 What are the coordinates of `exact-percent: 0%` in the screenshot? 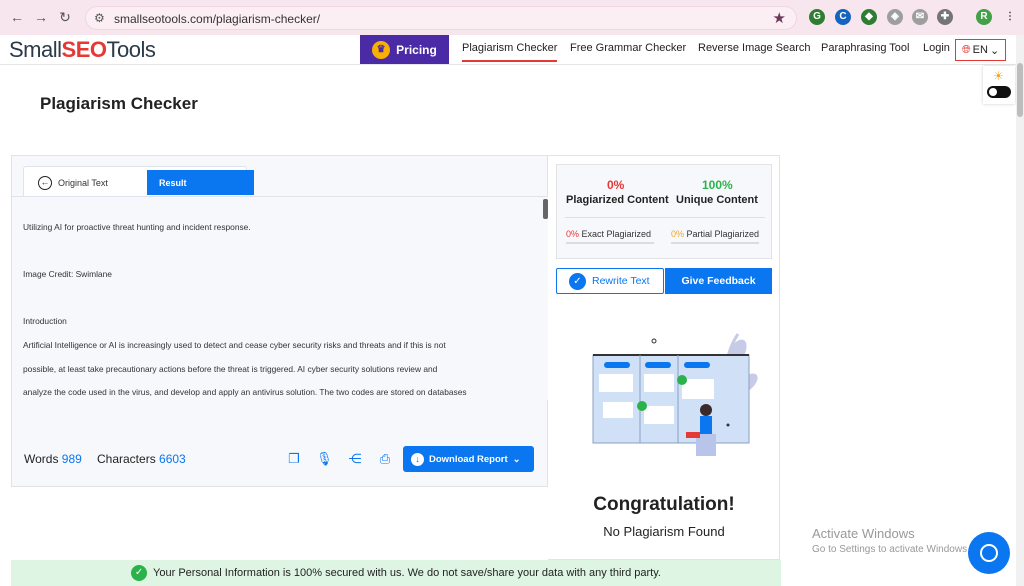 It's located at (573, 234).